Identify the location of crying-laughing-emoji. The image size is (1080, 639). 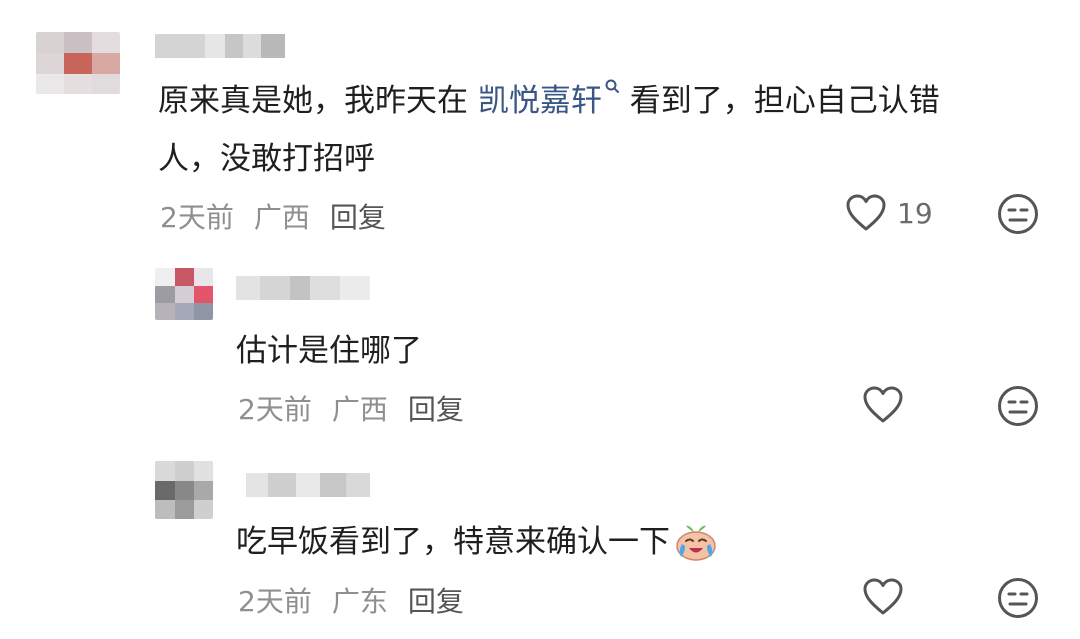
(696, 543).